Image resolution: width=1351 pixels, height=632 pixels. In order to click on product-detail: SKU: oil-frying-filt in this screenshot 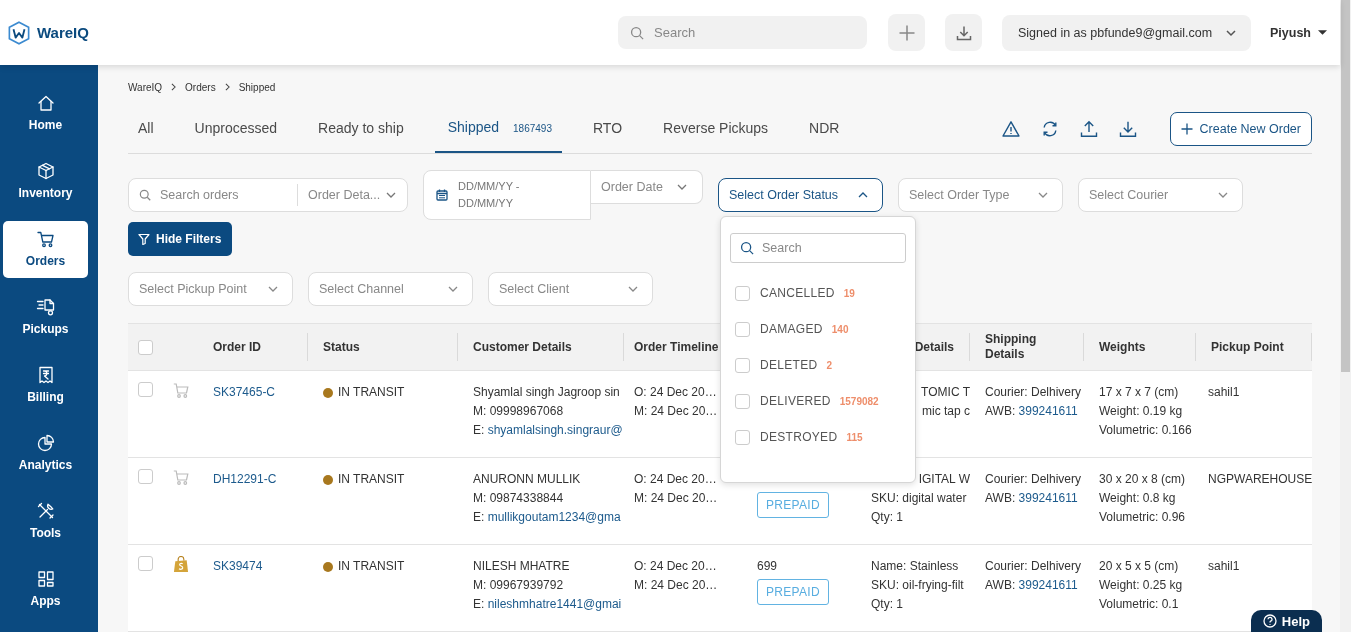, I will do `click(917, 585)`.